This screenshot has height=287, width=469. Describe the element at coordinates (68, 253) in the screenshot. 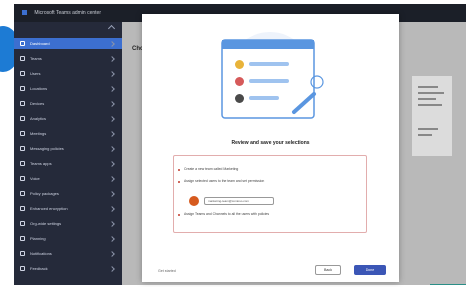

I see `sidebar-item: Notifications` at that location.